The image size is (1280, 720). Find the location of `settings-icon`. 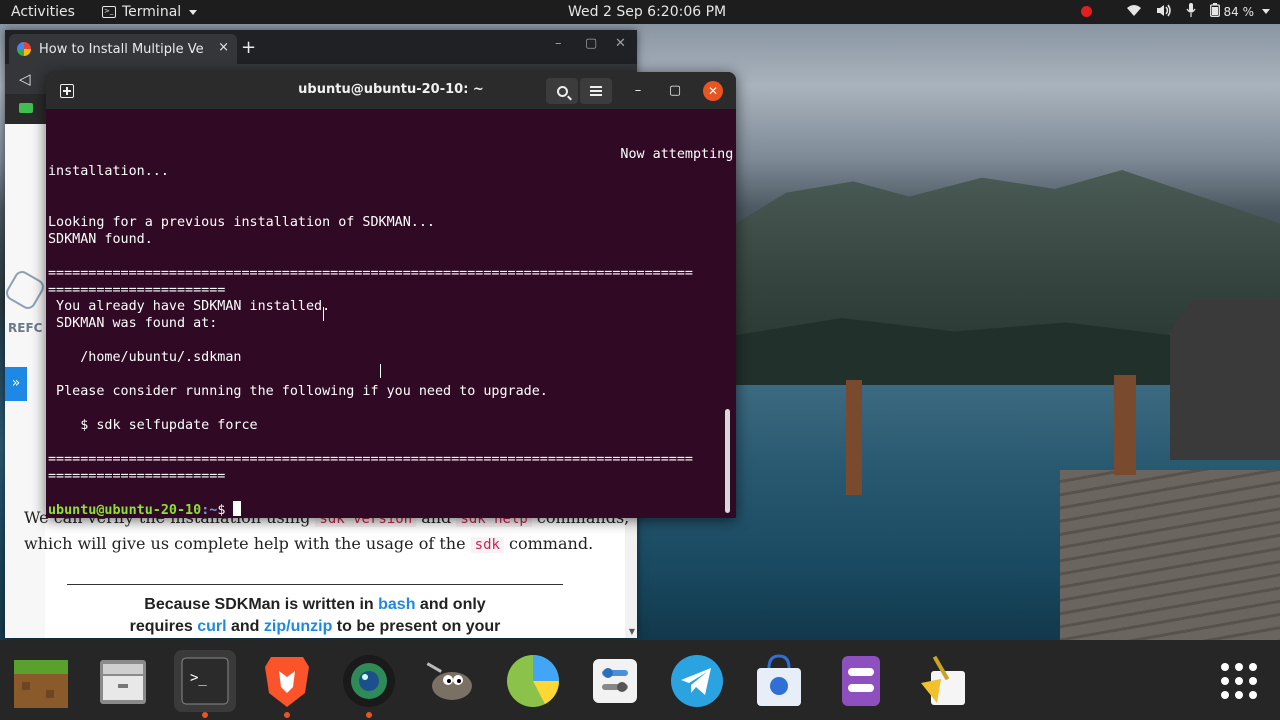

settings-icon is located at coordinates (615, 681).